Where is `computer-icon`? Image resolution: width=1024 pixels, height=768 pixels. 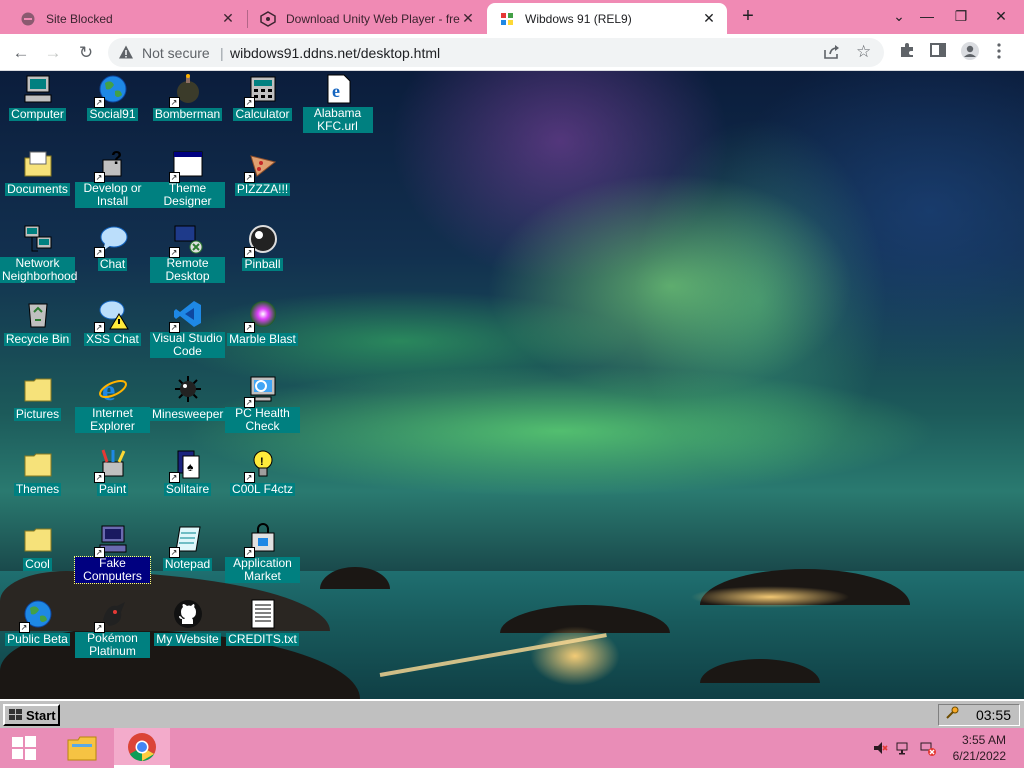 computer-icon is located at coordinates (38, 89).